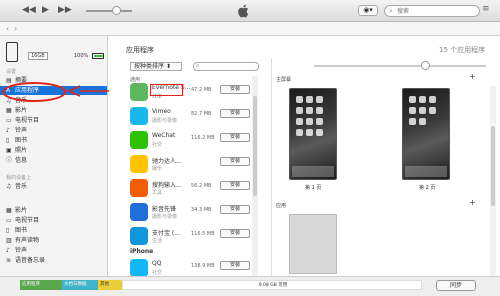 The height and width of the screenshot is (296, 500). Describe the element at coordinates (486, 9) in the screenshot. I see `menu-icon: ≡` at that location.